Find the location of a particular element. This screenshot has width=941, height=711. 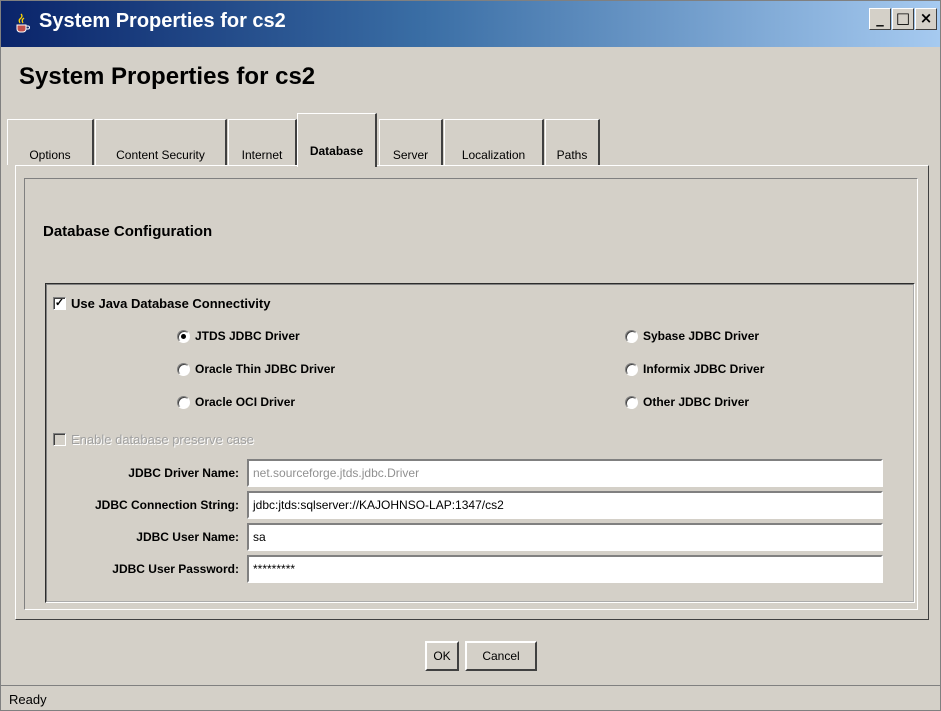

java-coffee-icon is located at coordinates (23, 23).